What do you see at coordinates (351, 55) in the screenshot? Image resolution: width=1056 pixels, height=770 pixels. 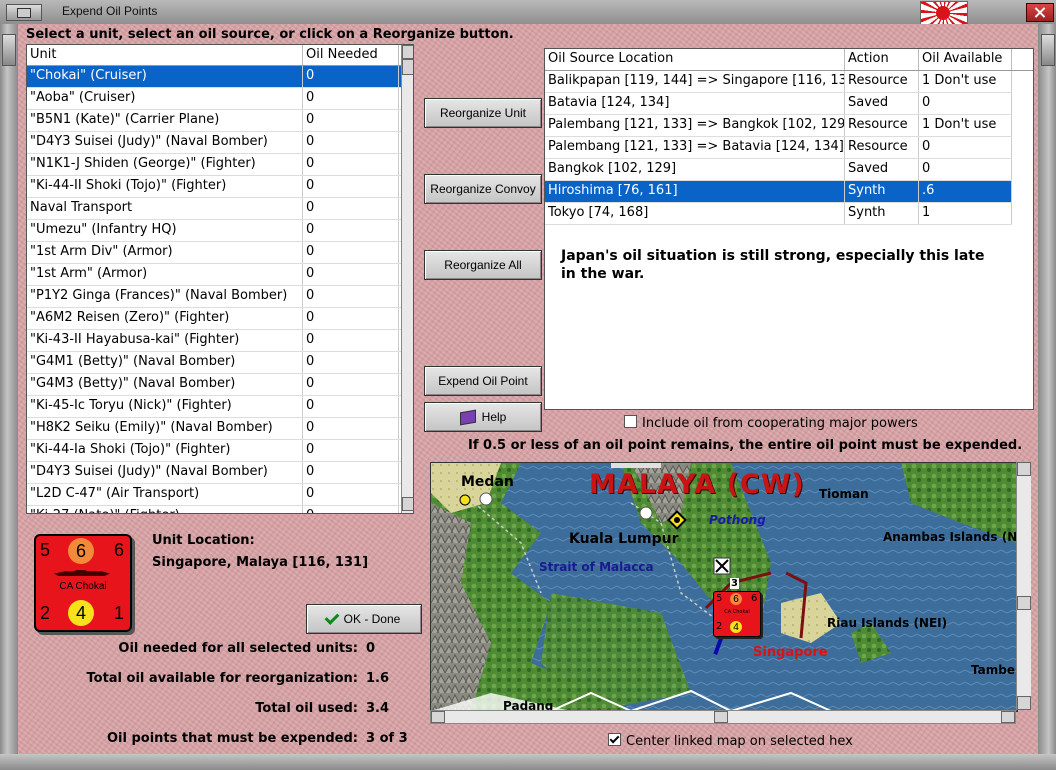 I see `column-header-oil-needed: Oil Needed` at bounding box center [351, 55].